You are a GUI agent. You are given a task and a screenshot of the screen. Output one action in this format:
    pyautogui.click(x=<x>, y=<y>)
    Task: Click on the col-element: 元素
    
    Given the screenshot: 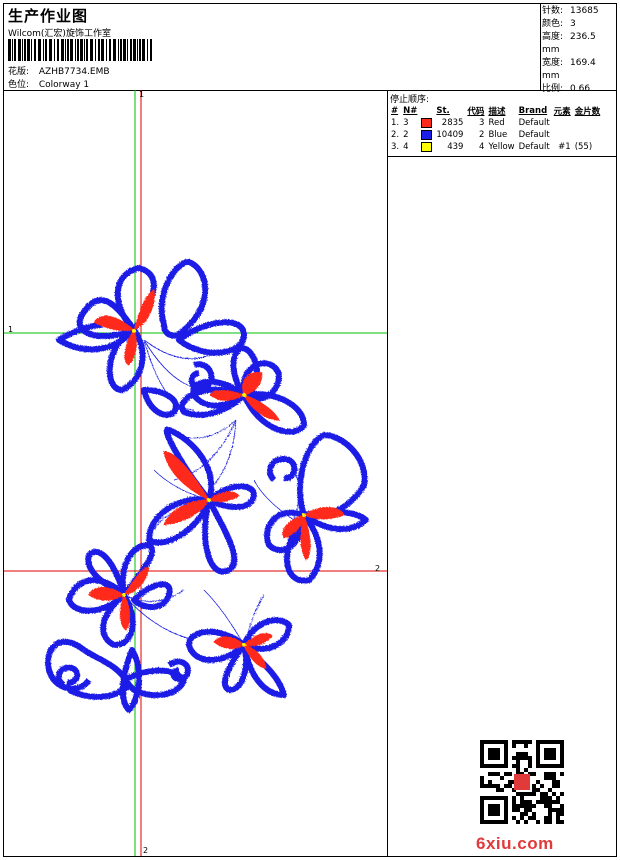 What is the action you would take?
    pyautogui.click(x=562, y=112)
    